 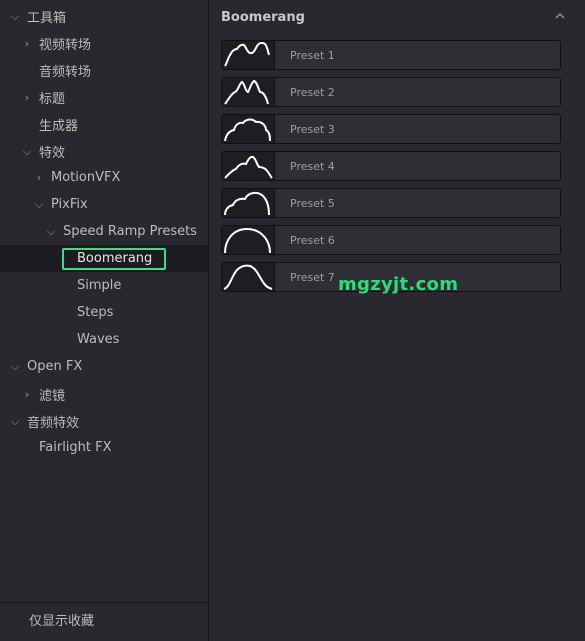 What do you see at coordinates (114, 258) in the screenshot?
I see `selected-item-label: Boomerang` at bounding box center [114, 258].